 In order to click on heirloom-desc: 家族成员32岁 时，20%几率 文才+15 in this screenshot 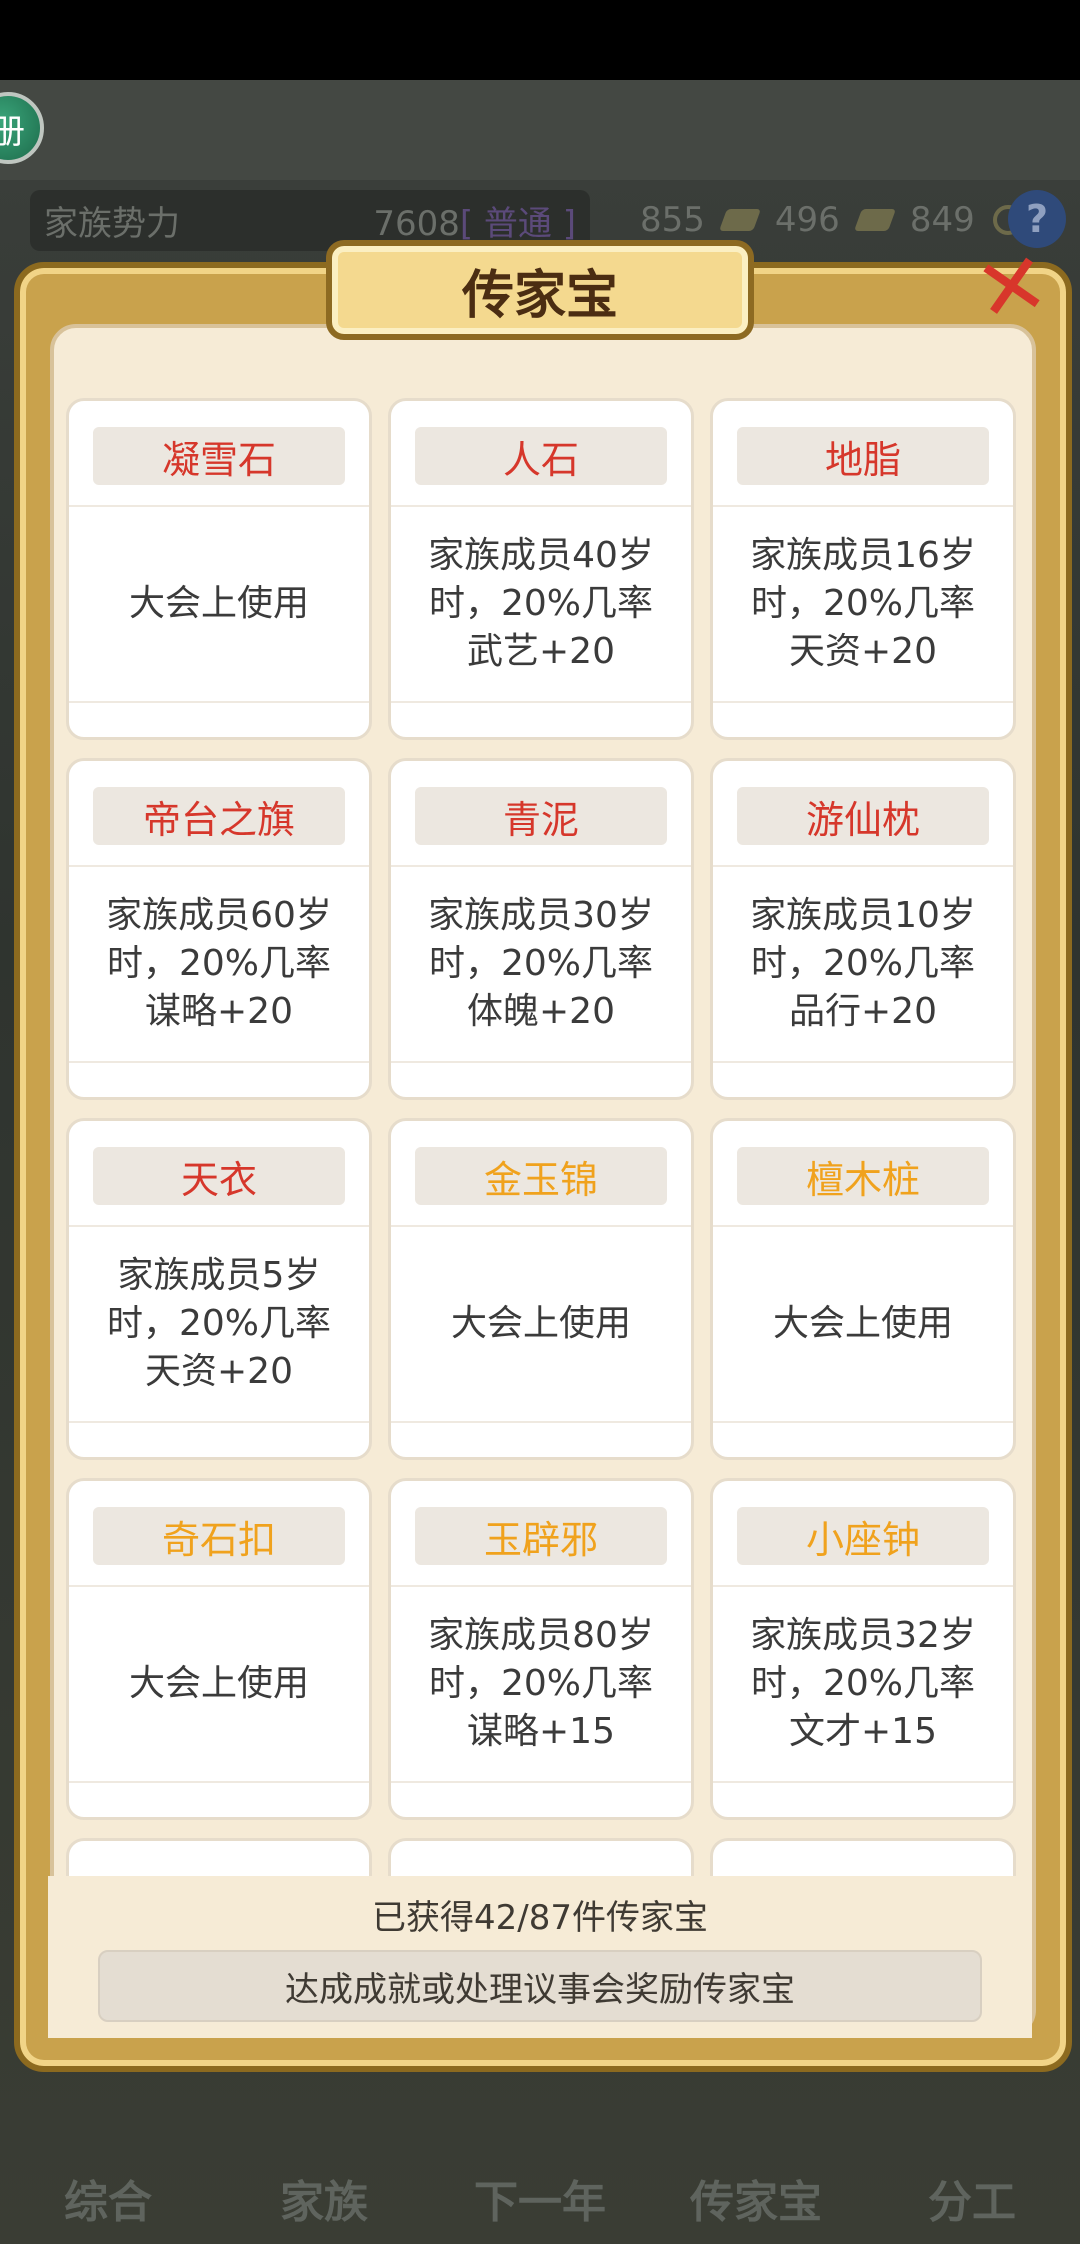, I will do `click(863, 1683)`.